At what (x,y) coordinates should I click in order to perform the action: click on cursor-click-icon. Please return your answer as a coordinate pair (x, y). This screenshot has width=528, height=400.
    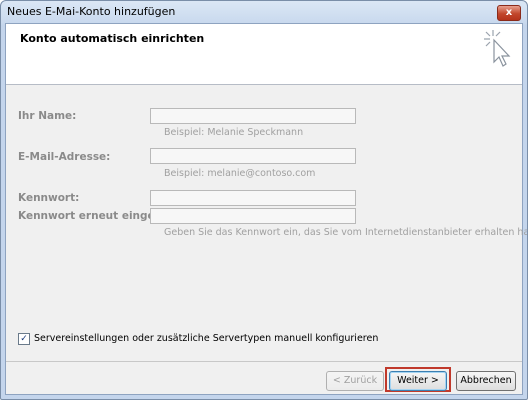
    Looking at the image, I should click on (497, 48).